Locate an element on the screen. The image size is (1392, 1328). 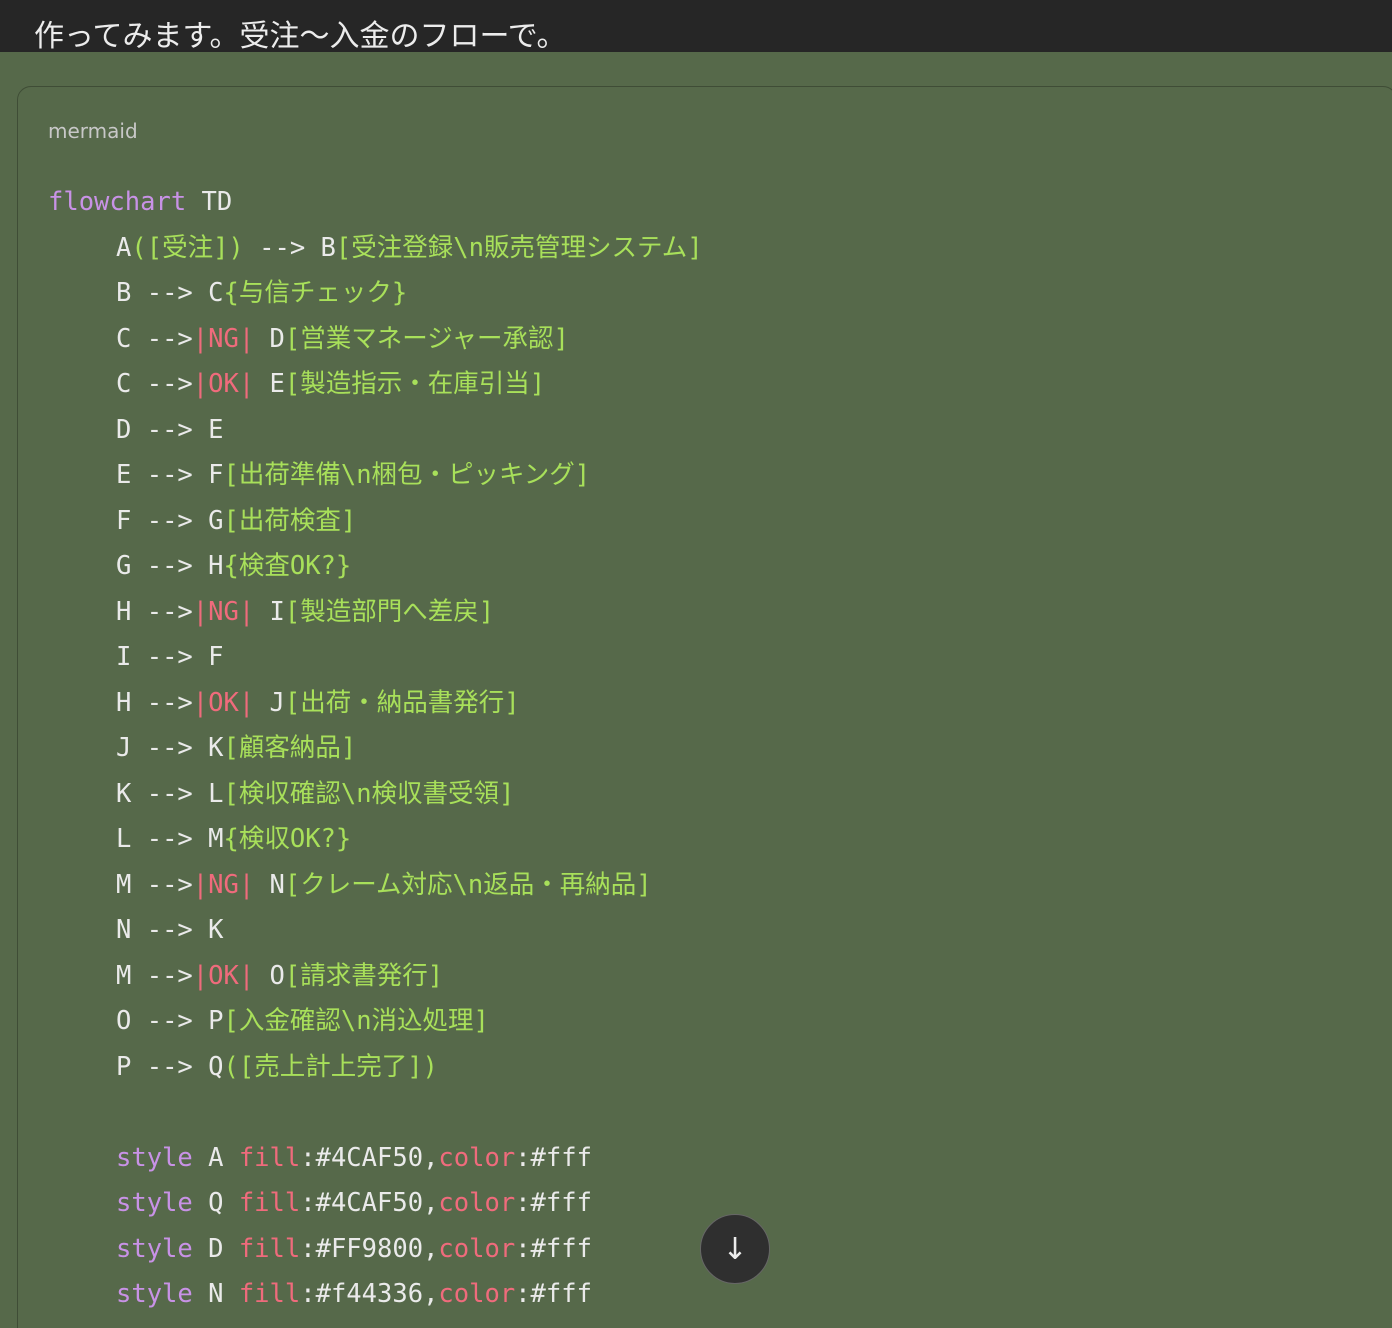
code-line: style N fill:#f44336,color:#fff is located at coordinates (375, 1295).